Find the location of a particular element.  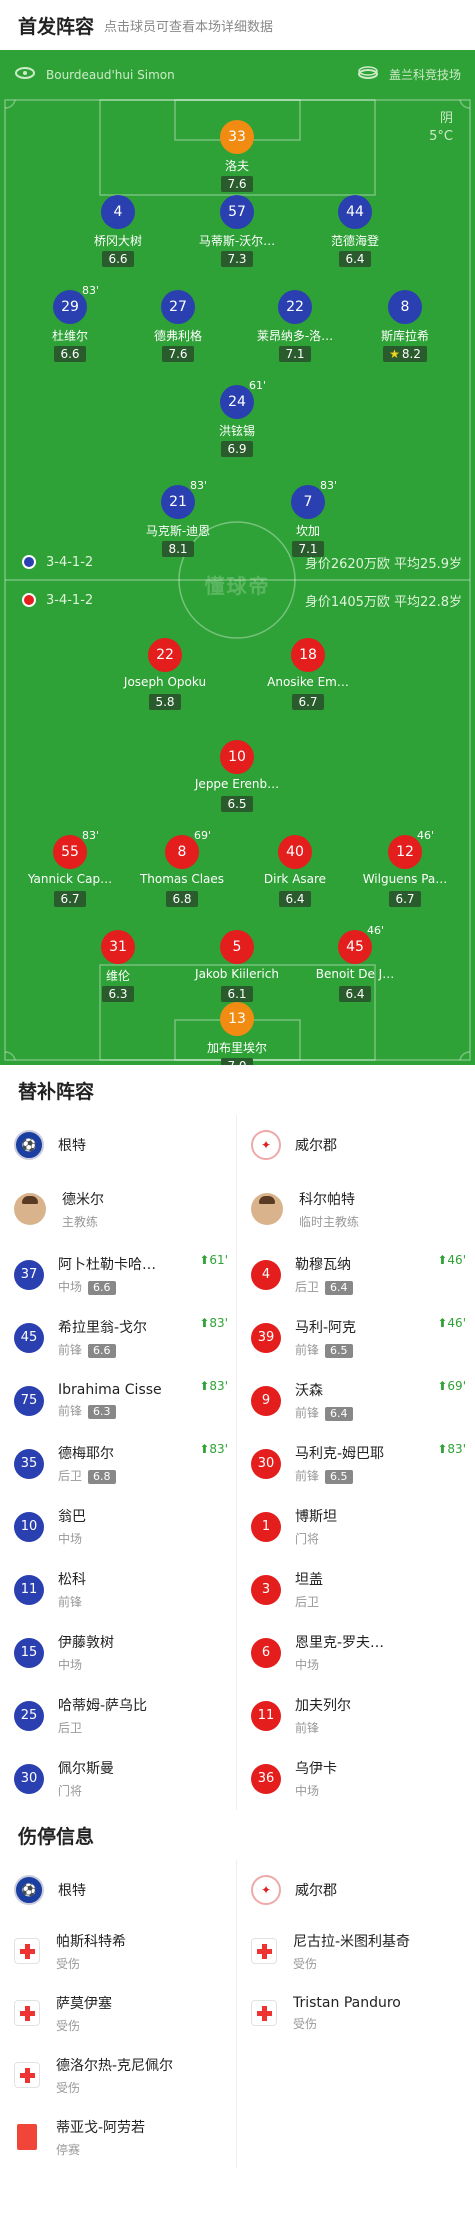

away-coach-avatar is located at coordinates (267, 1209).